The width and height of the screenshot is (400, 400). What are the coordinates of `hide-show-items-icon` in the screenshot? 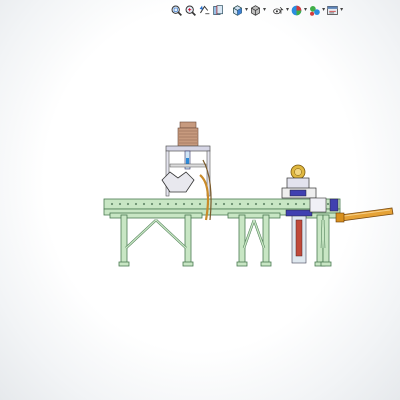 It's located at (278, 10).